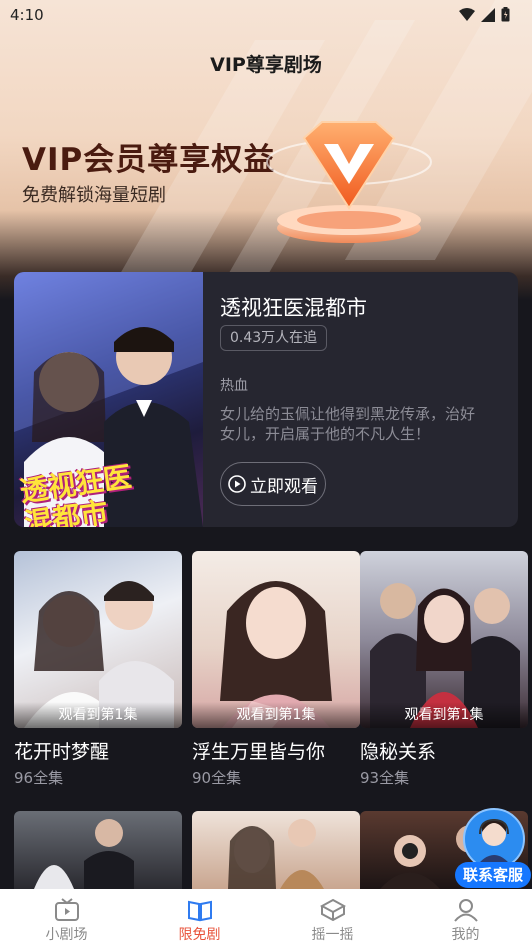  I want to click on watch-now-label: 立即观看, so click(284, 486).